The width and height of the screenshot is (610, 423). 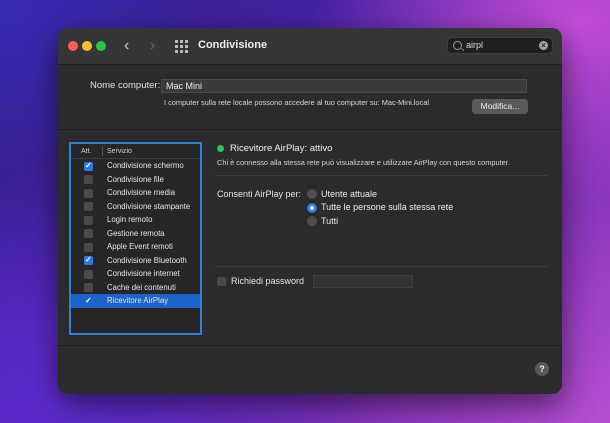 What do you see at coordinates (135, 151) in the screenshot?
I see `service-list-header: Att. Servizio` at bounding box center [135, 151].